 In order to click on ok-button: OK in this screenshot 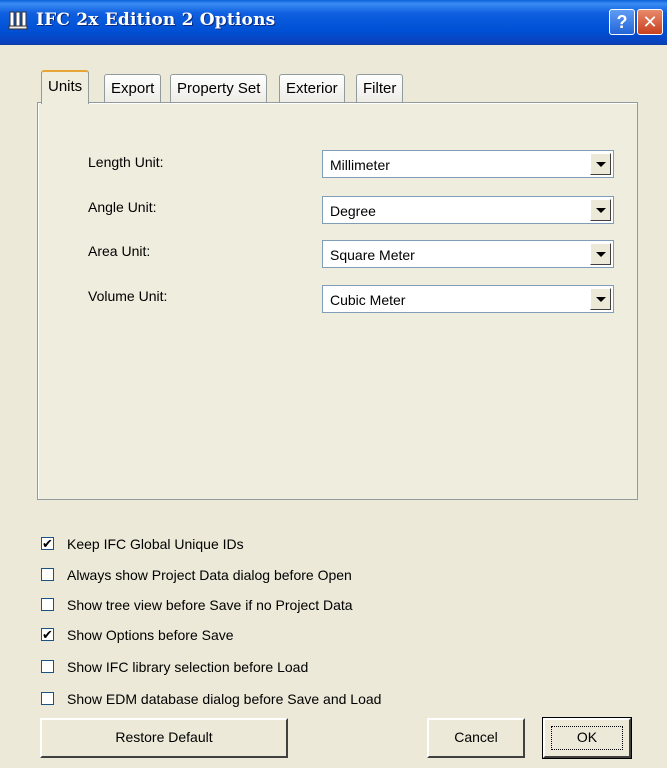, I will do `click(587, 738)`.